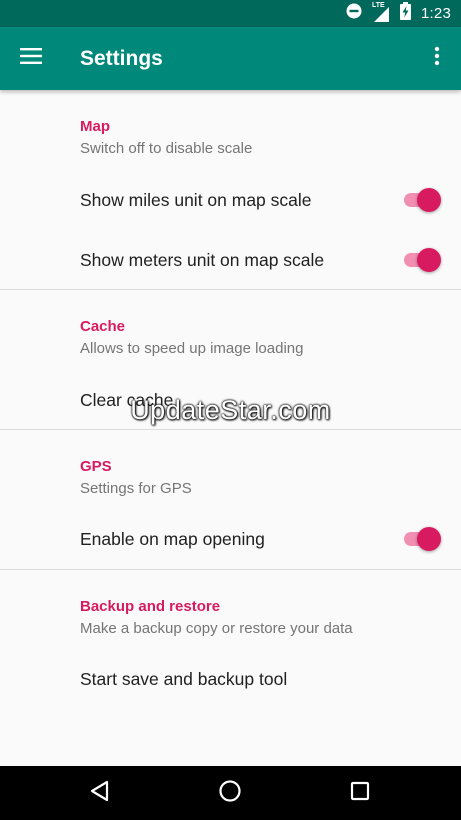 Image resolution: width=461 pixels, height=820 pixels. I want to click on nav-bar, so click(230, 793).